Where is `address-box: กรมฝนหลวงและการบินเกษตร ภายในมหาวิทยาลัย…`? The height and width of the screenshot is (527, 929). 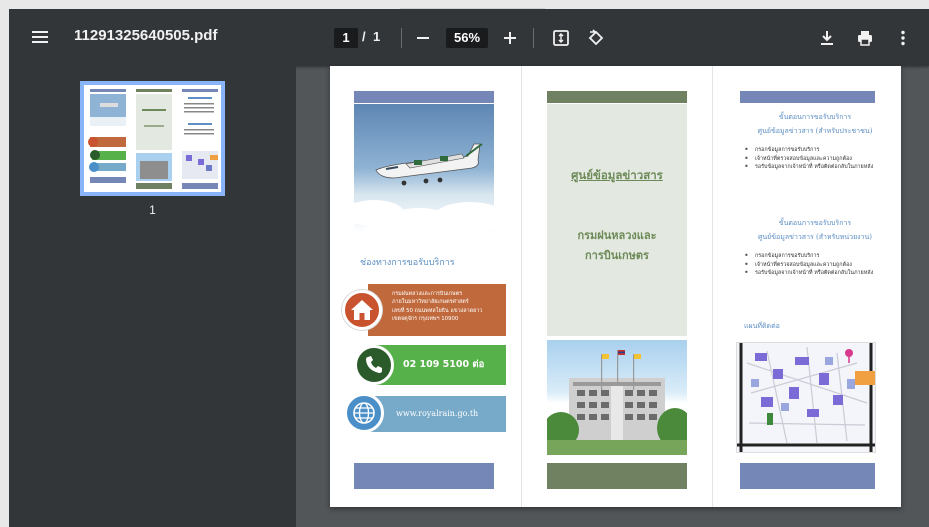 address-box: กรมฝนหลวงและการบินเกษตร ภายในมหาวิทยาลัย… is located at coordinates (437, 310).